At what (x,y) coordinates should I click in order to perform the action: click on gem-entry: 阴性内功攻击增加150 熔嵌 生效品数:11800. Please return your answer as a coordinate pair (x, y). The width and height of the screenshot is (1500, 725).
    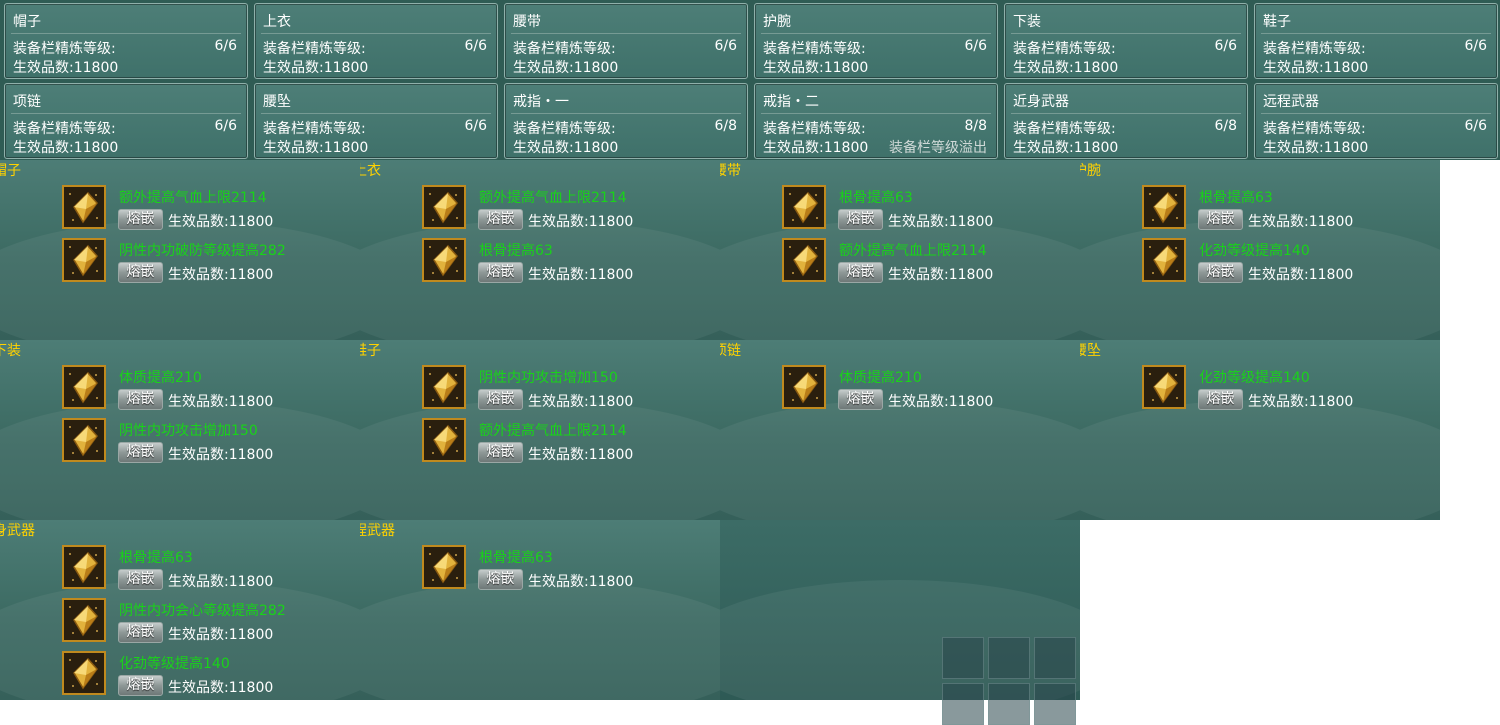
    Looking at the image, I should click on (207, 441).